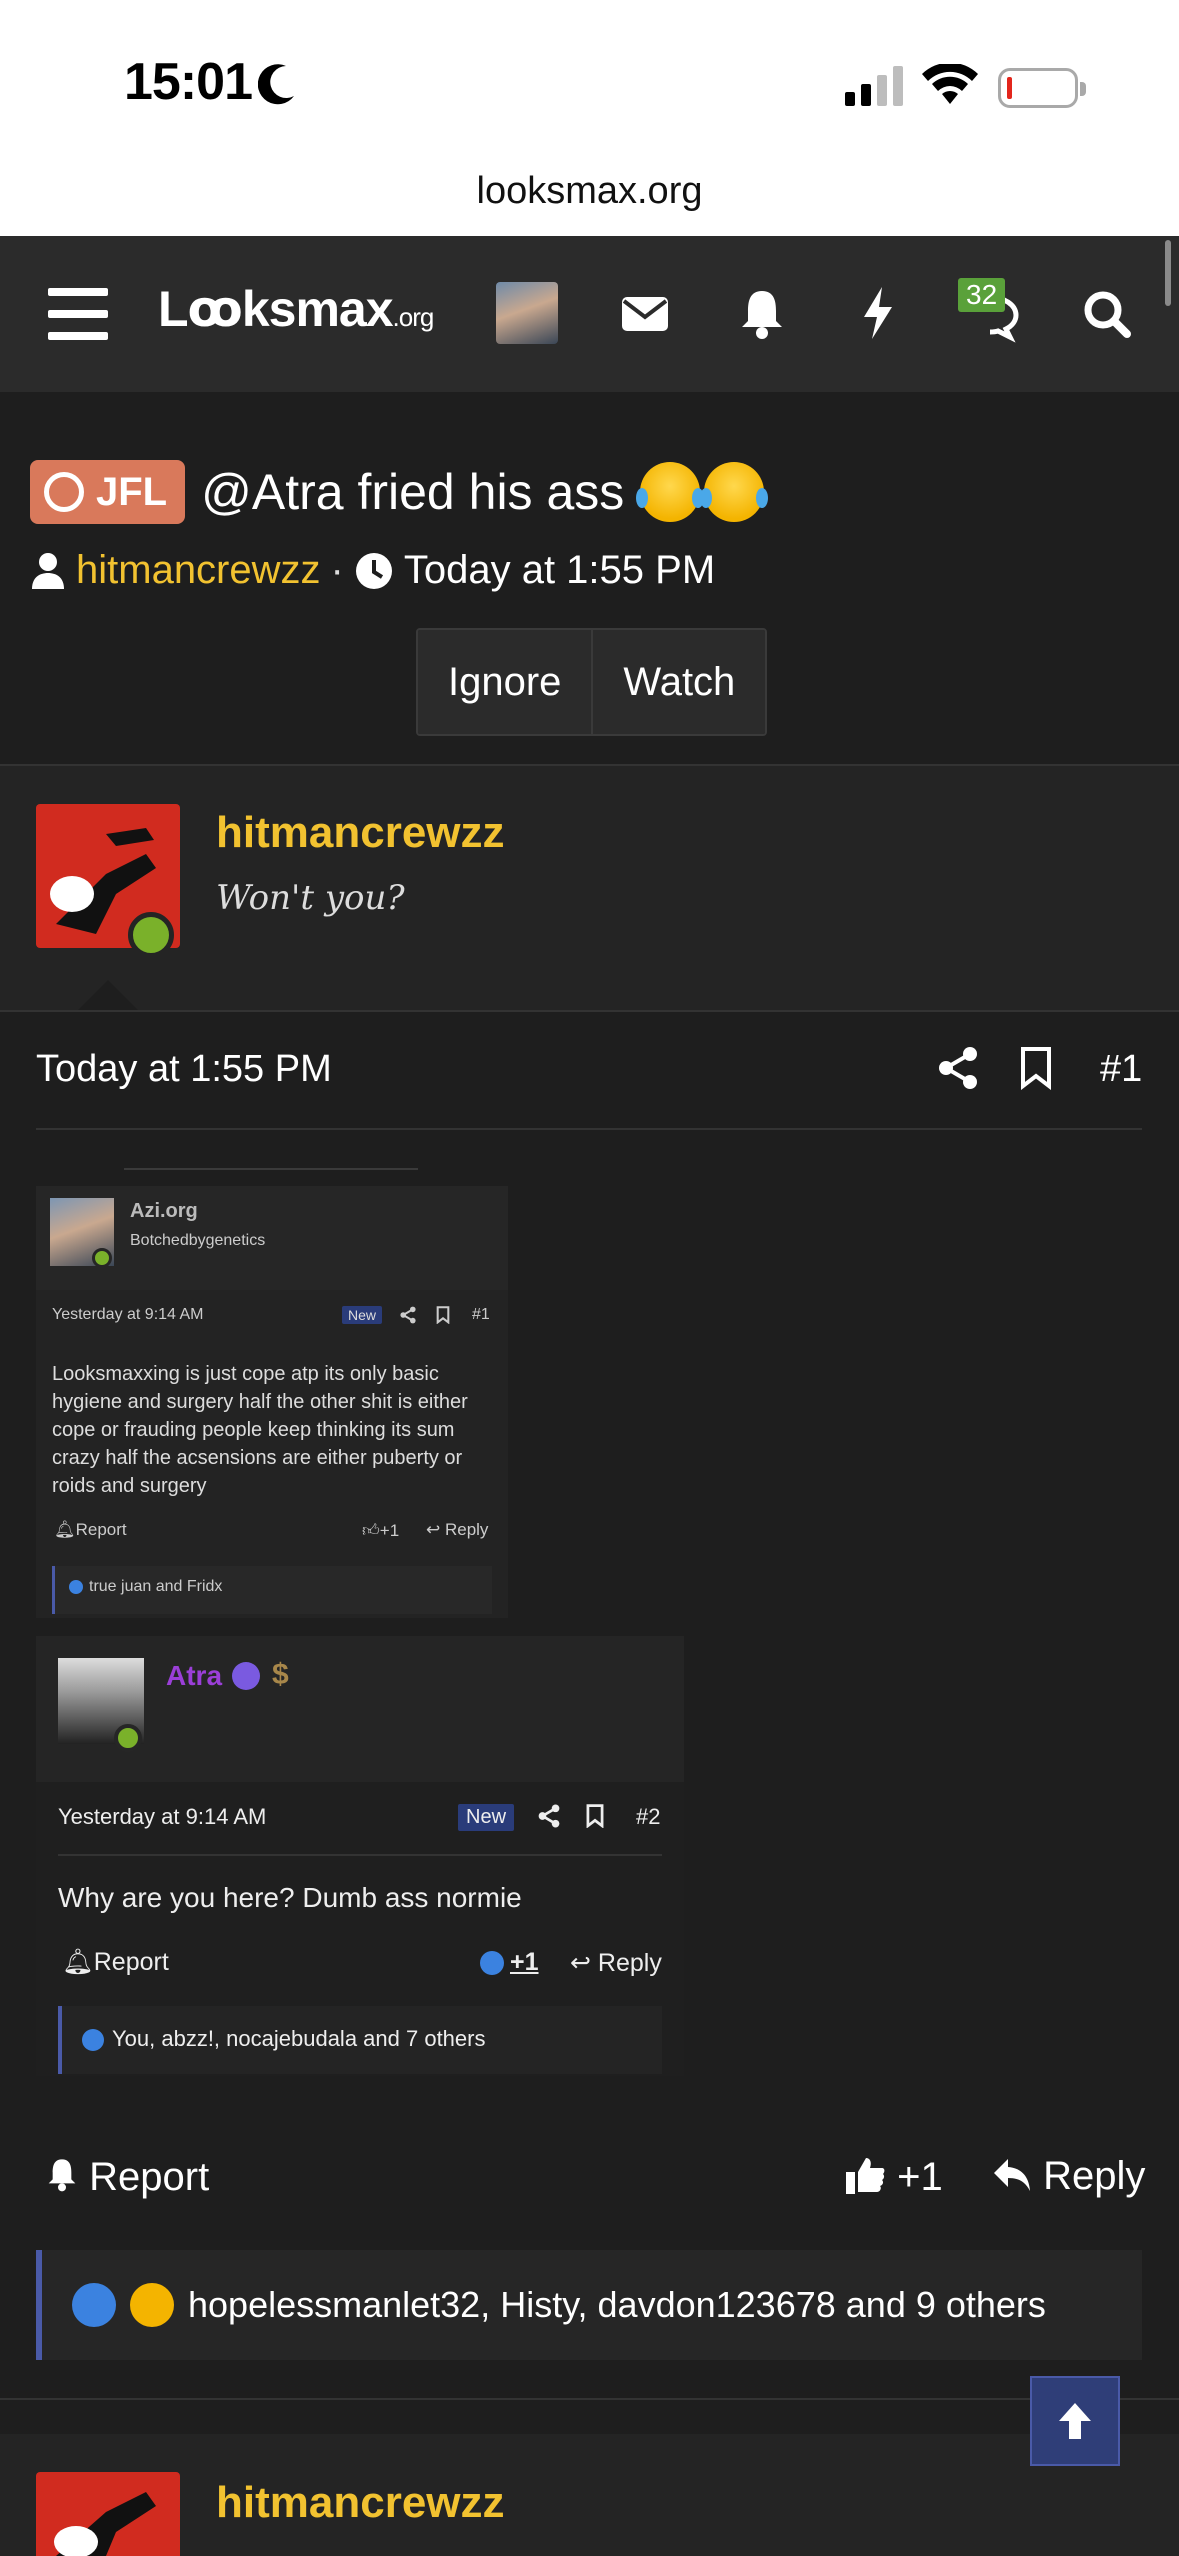  What do you see at coordinates (360, 1855) in the screenshot?
I see `embed2-divider` at bounding box center [360, 1855].